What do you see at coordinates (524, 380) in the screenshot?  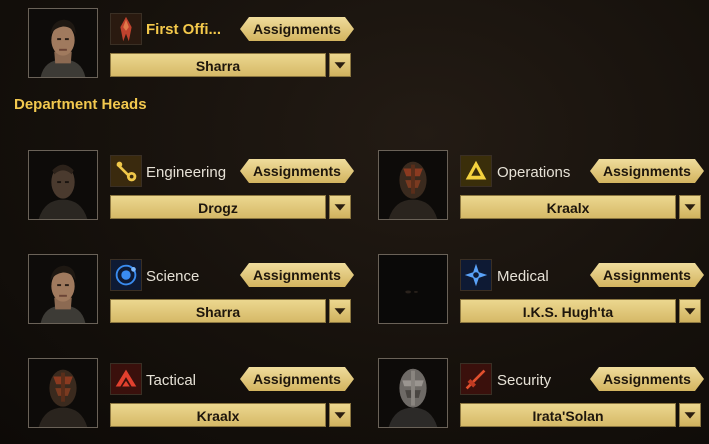 I see `security-label: Security` at bounding box center [524, 380].